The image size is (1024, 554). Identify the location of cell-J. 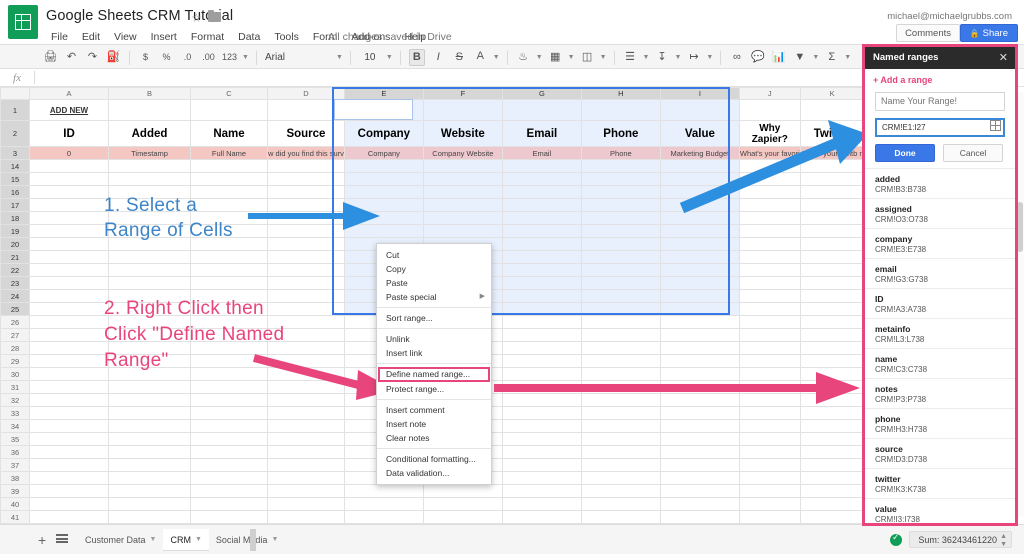
(769, 110).